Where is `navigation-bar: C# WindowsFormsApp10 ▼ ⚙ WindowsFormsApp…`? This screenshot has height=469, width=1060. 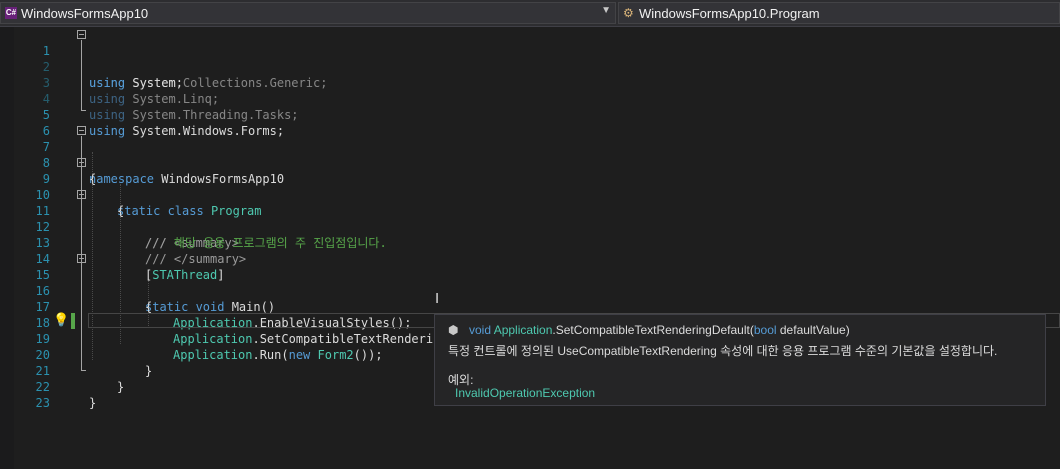
navigation-bar: C# WindowsFormsApp10 ▼ ⚙ WindowsFormsApp… is located at coordinates (530, 13).